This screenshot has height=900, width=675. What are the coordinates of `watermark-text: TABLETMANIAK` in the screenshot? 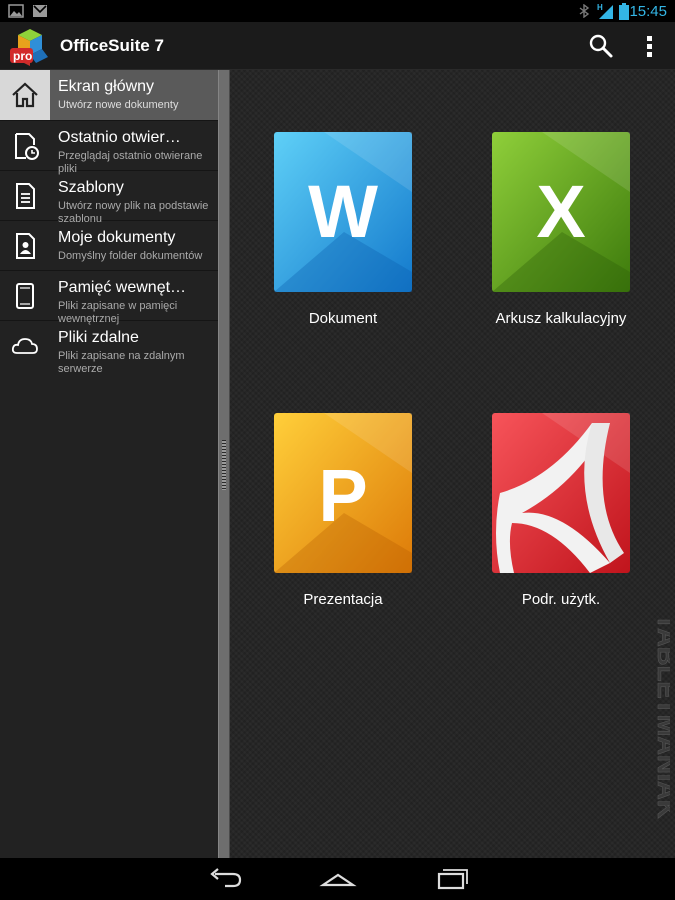 It's located at (661, 716).